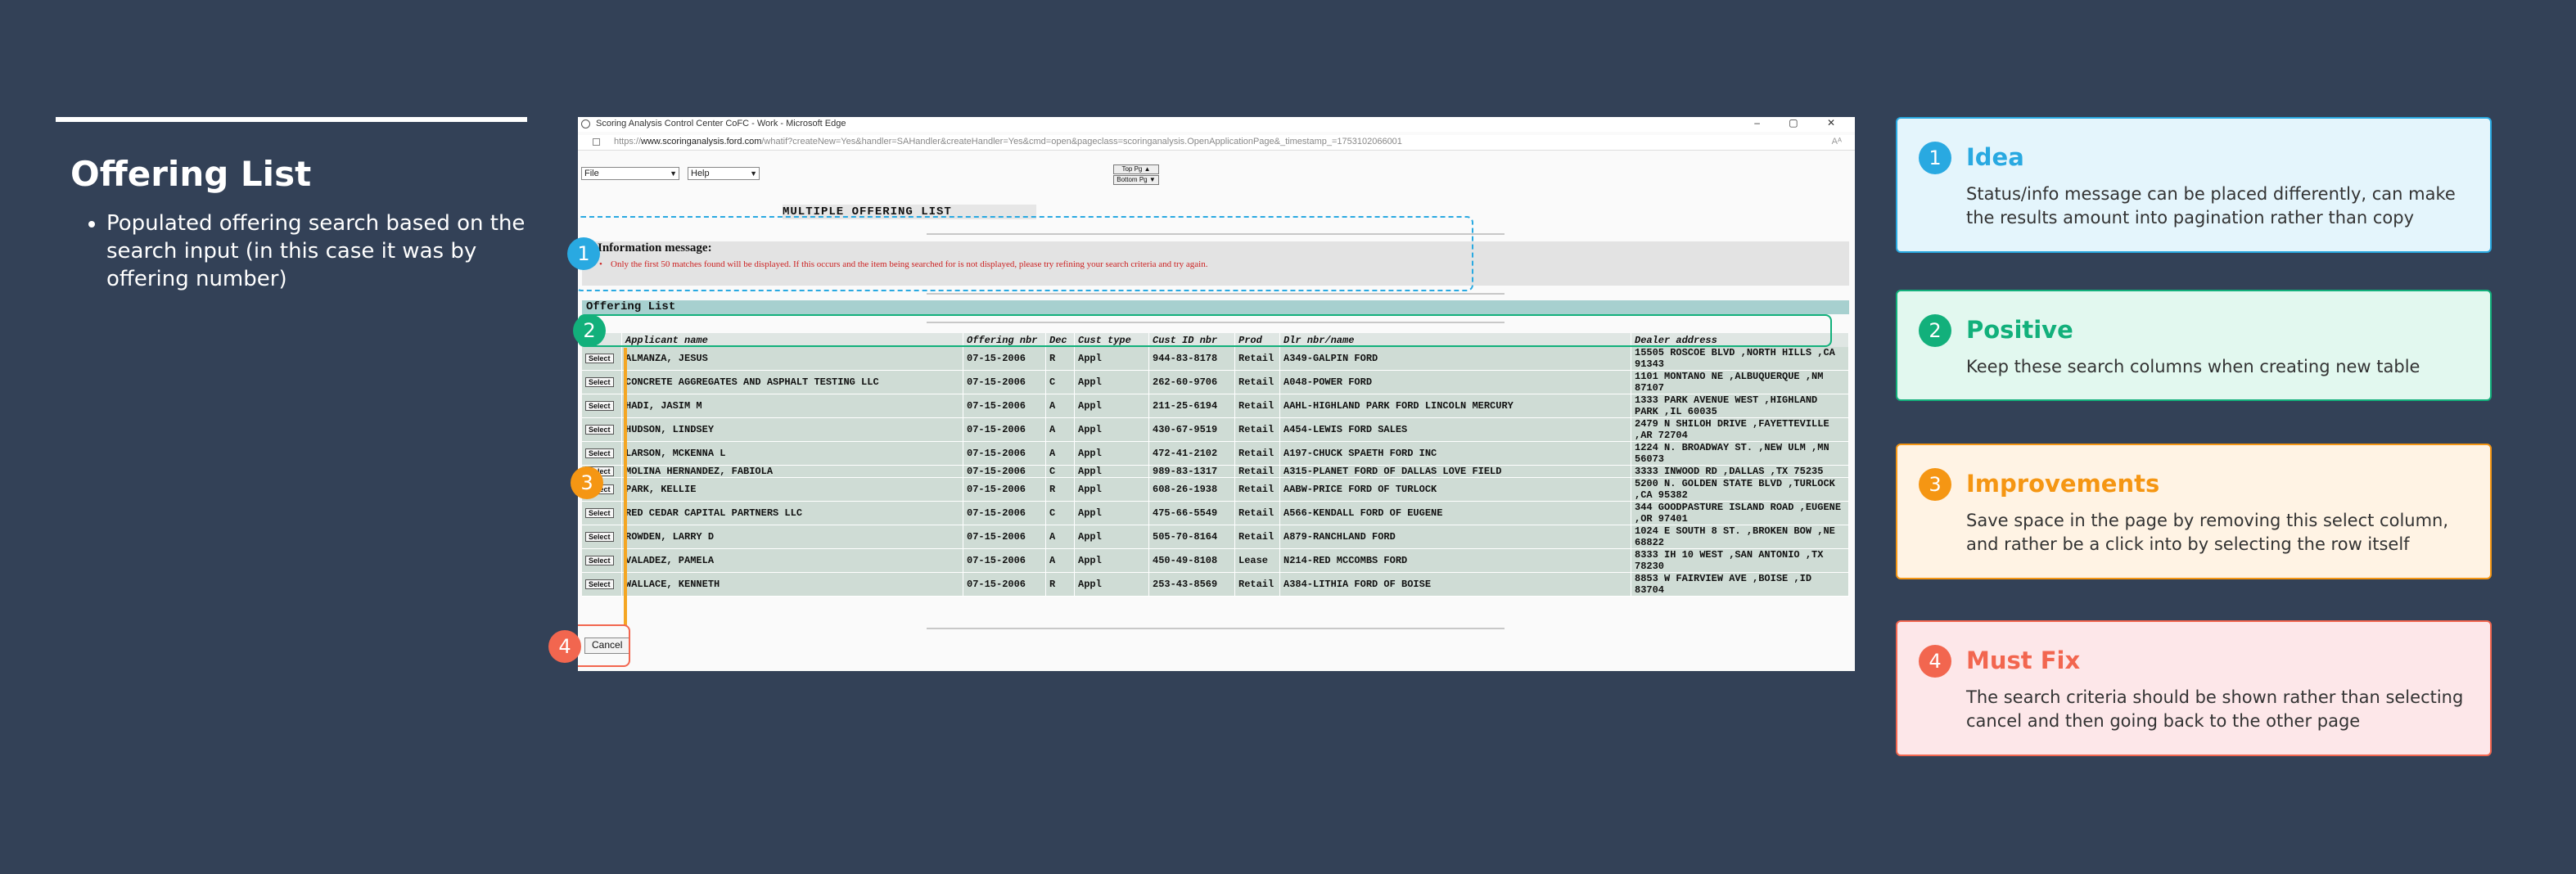 The width and height of the screenshot is (2576, 874). Describe the element at coordinates (2019, 330) in the screenshot. I see `card-title: Positive` at that location.